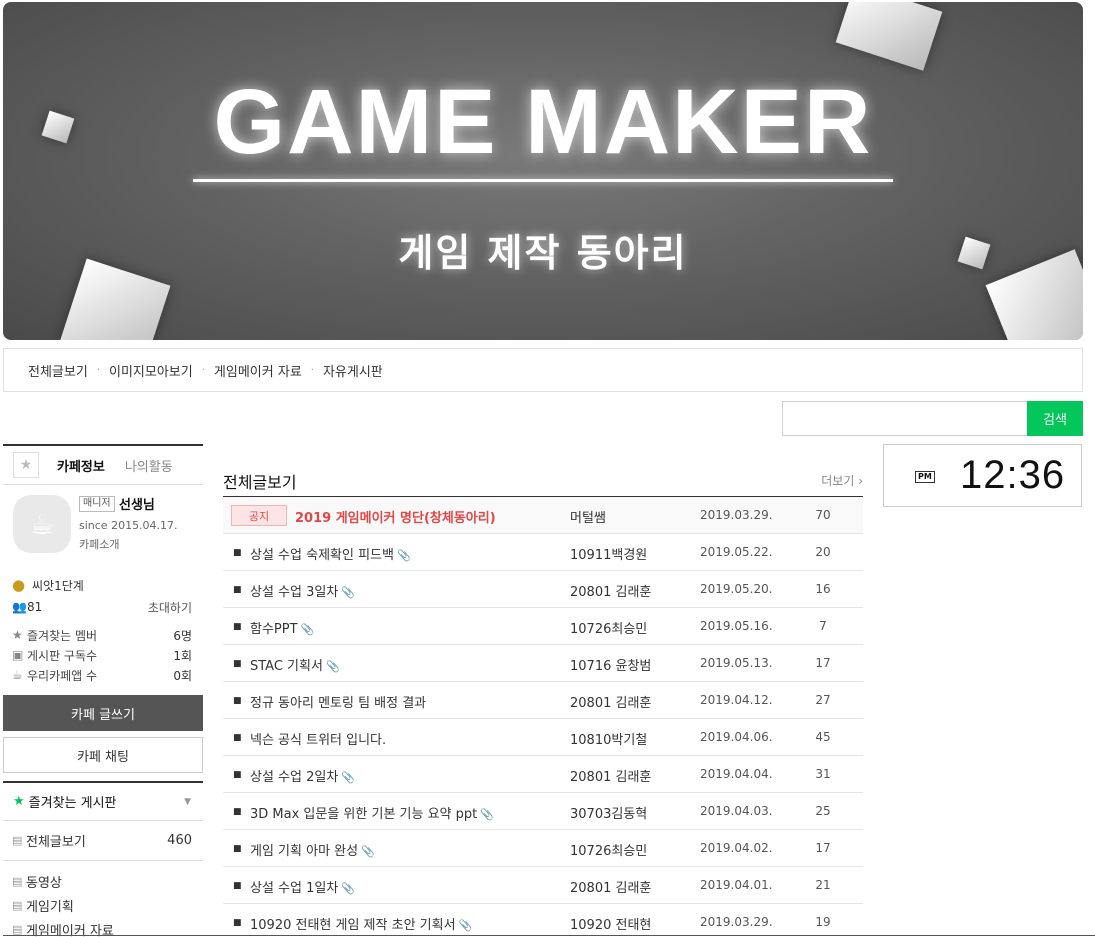 This screenshot has width=1095, height=937. What do you see at coordinates (736, 848) in the screenshot?
I see `article-date: 2019.04.02.` at bounding box center [736, 848].